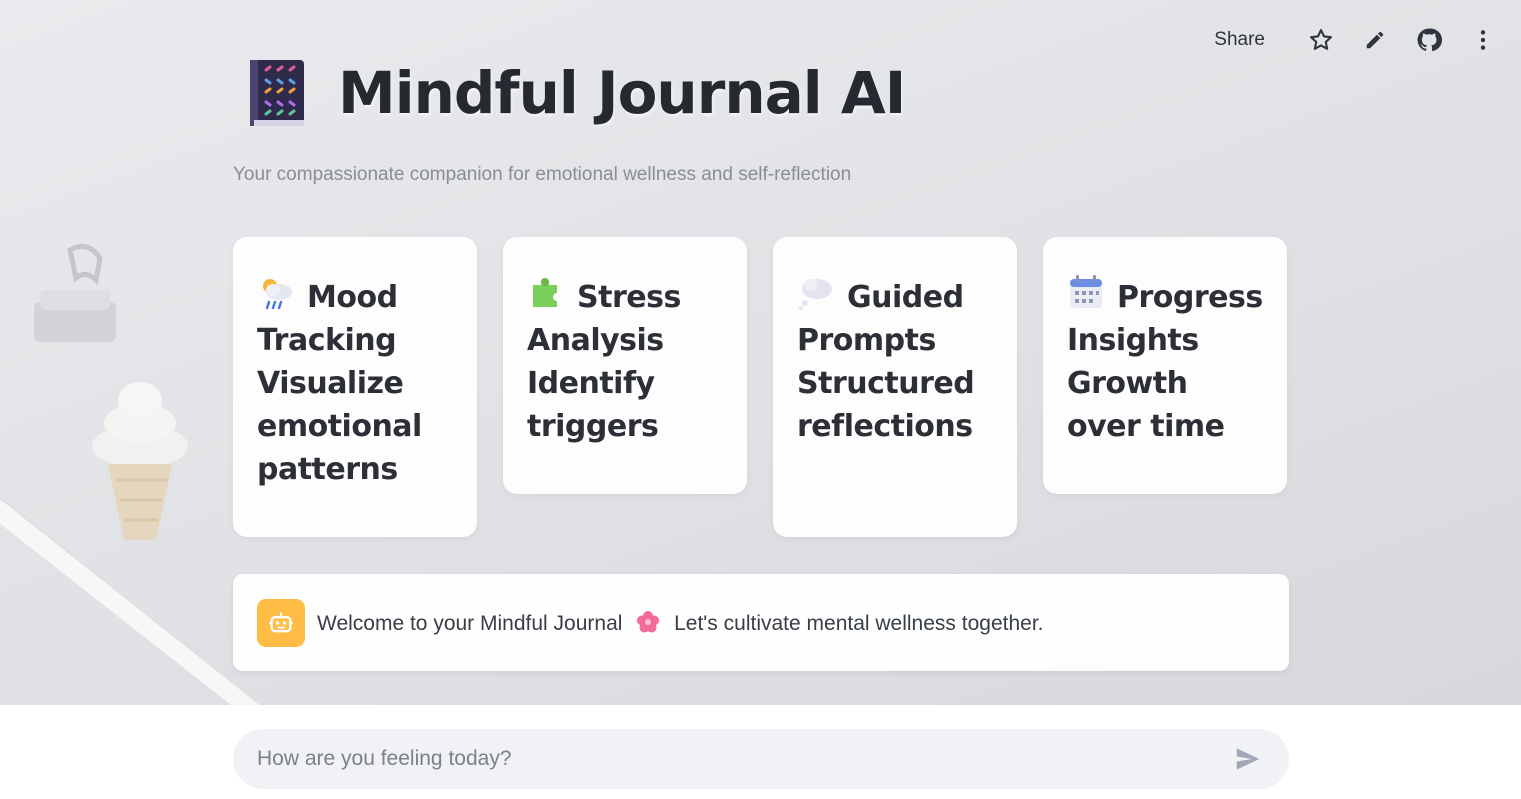  Describe the element at coordinates (1165, 365) in the screenshot. I see `feature-card-progress-insights: Progress Insights Growth over time` at that location.